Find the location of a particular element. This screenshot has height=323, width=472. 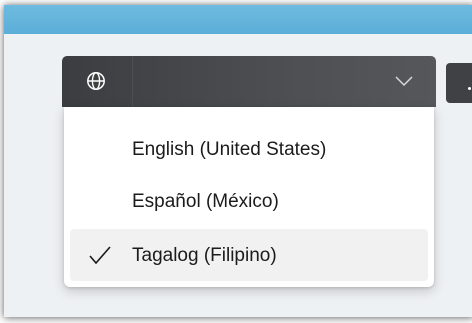

selector-divider is located at coordinates (132, 81).